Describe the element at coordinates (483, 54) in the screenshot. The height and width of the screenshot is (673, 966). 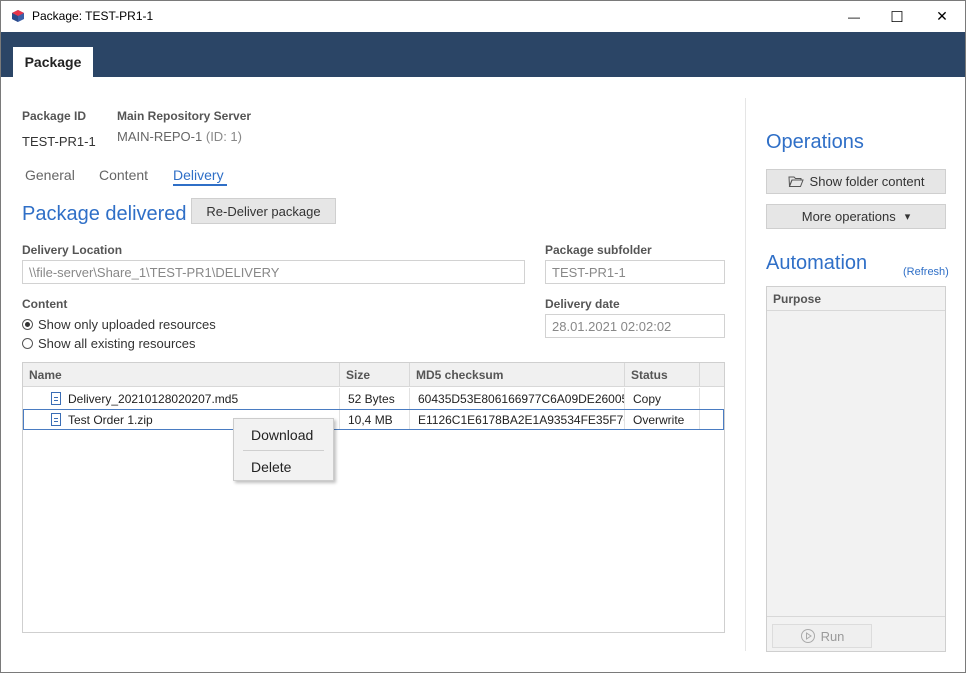
I see `ribbon-bar: Package` at that location.